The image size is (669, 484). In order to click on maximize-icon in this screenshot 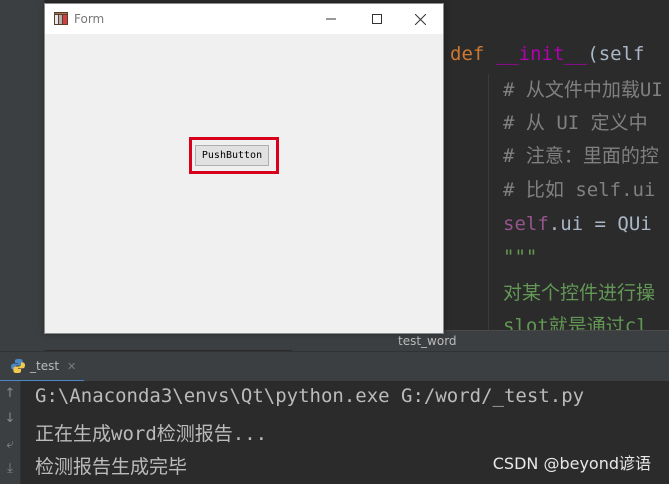, I will do `click(377, 19)`.